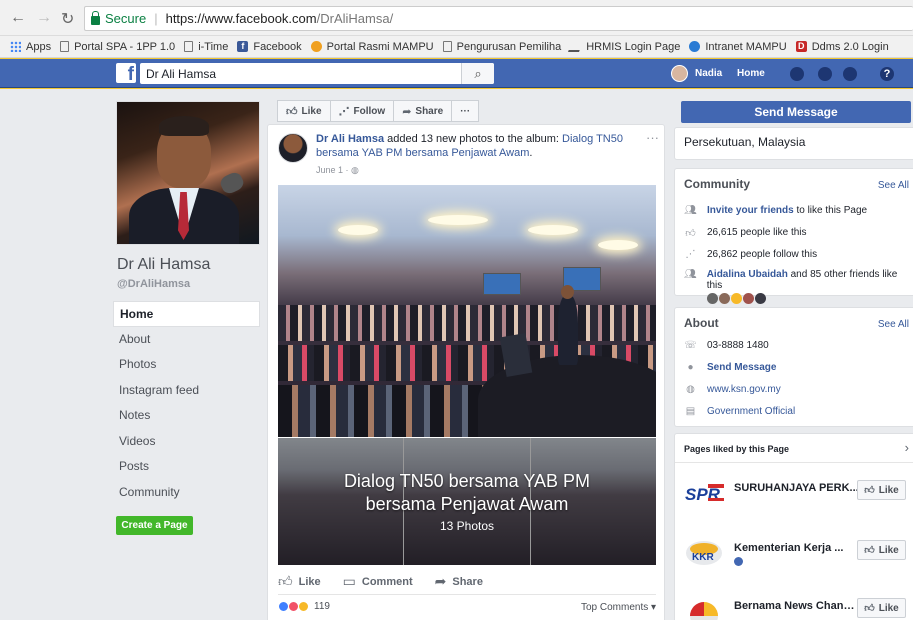 Image resolution: width=913 pixels, height=620 pixels. Describe the element at coordinates (842, 47) in the screenshot. I see `bookmark-ddms: D Ddms 2.0 Login` at that location.